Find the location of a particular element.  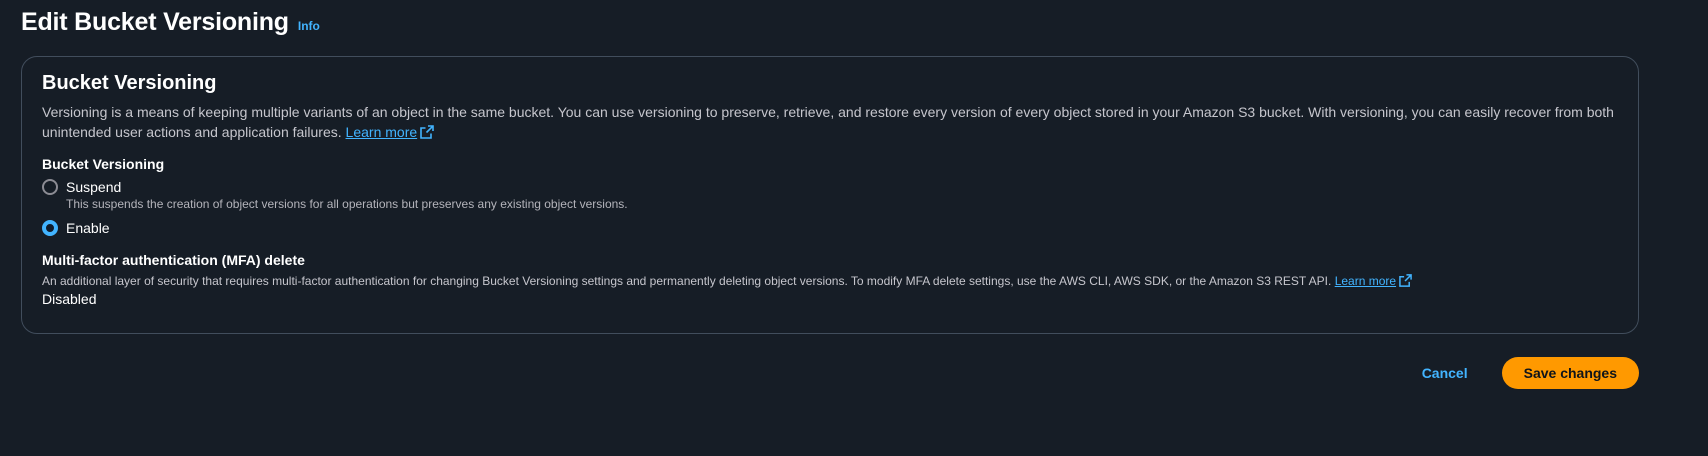

radio-option-suspend: Suspend is located at coordinates (830, 187).